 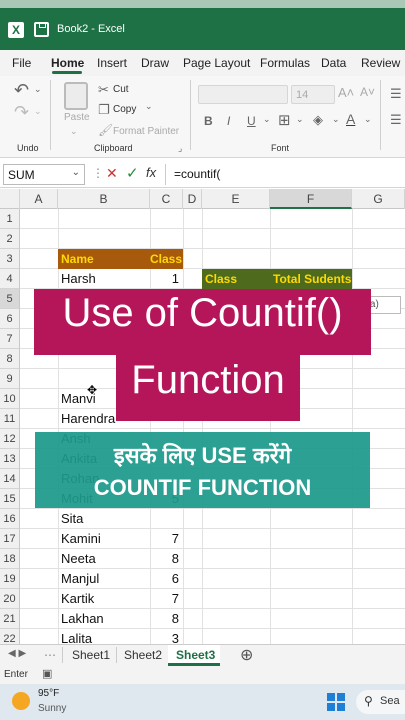 I want to click on column-header-g: G, so click(x=378, y=199).